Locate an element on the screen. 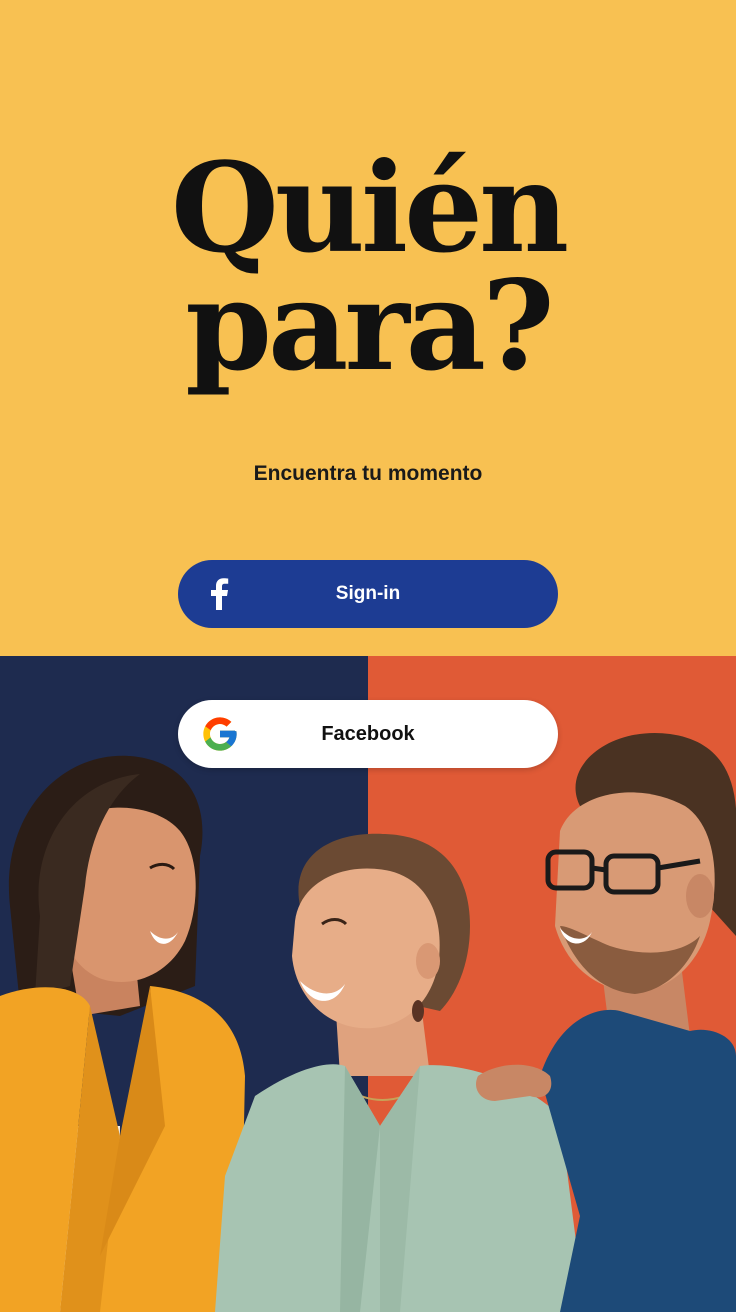  facebook-signin-button: Sign-in is located at coordinates (368, 594).